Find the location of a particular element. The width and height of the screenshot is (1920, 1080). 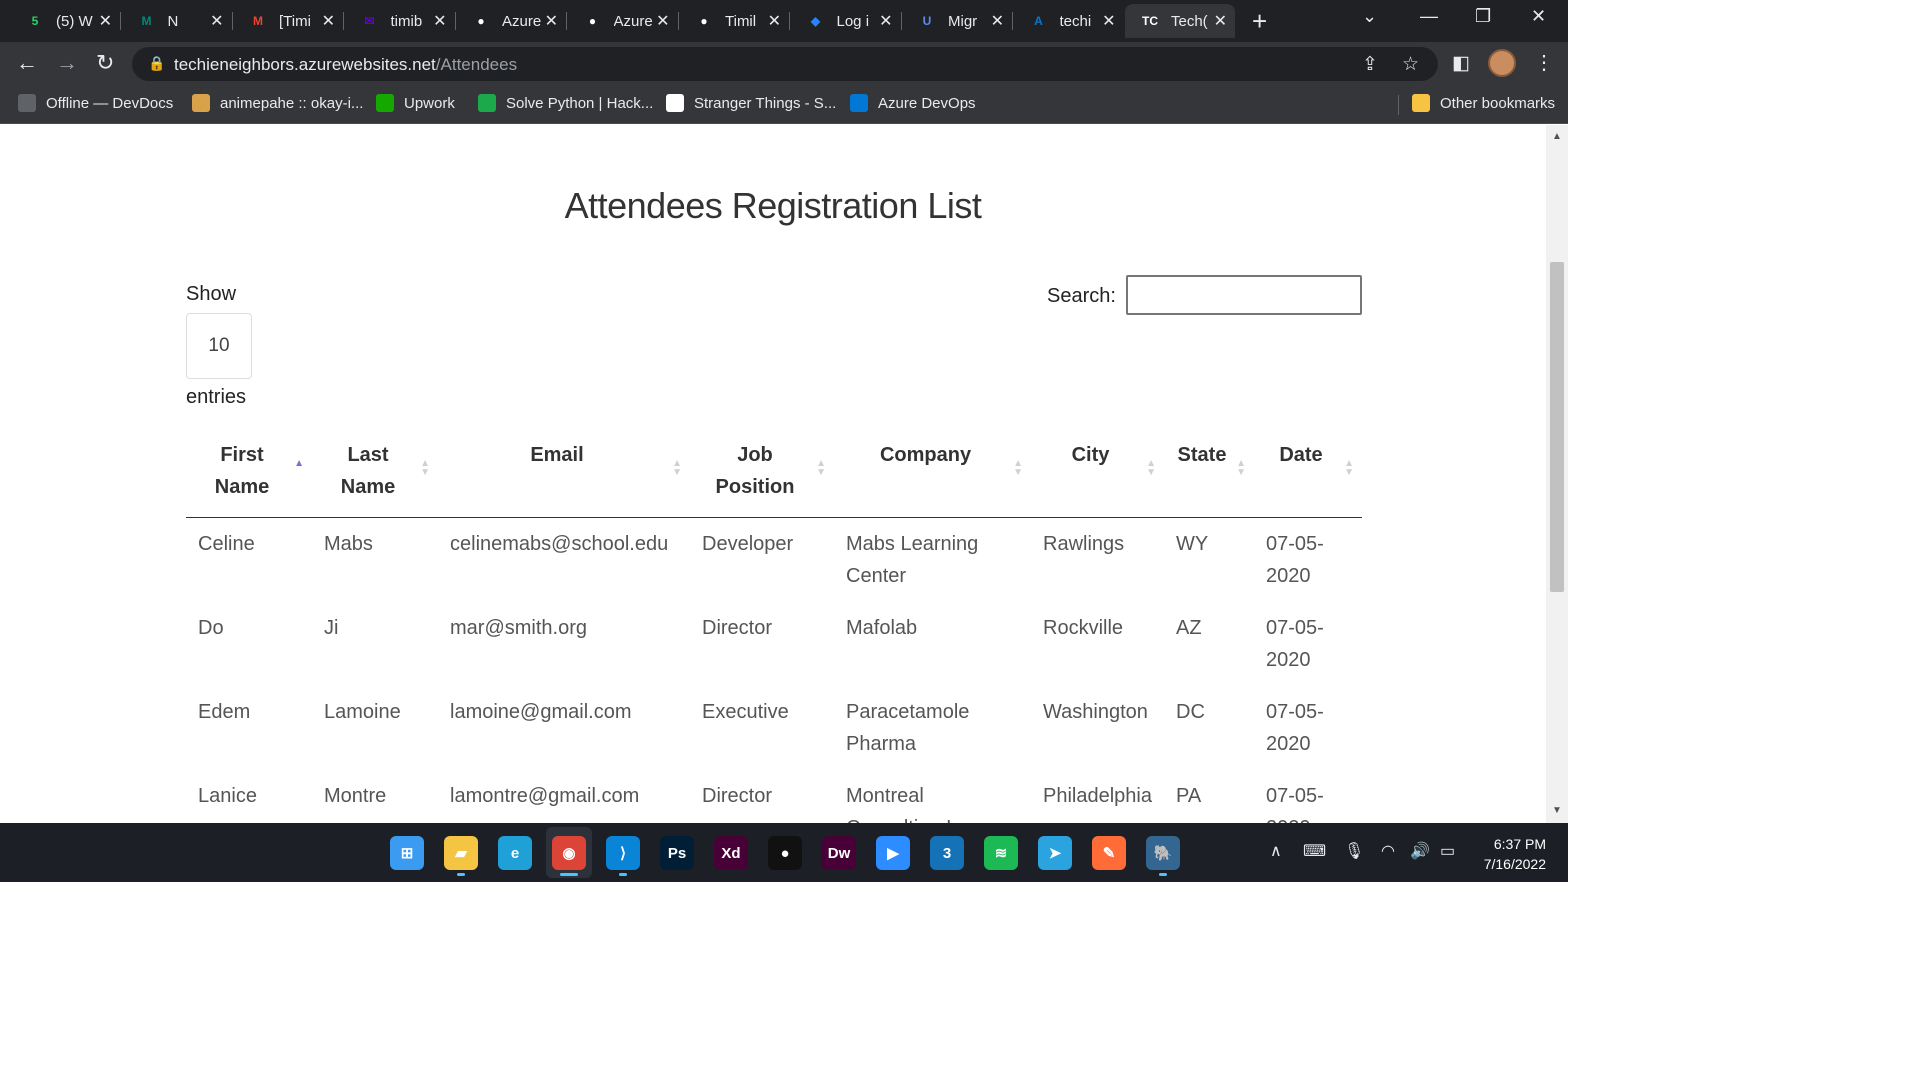

back-icon: ← is located at coordinates (27, 63).